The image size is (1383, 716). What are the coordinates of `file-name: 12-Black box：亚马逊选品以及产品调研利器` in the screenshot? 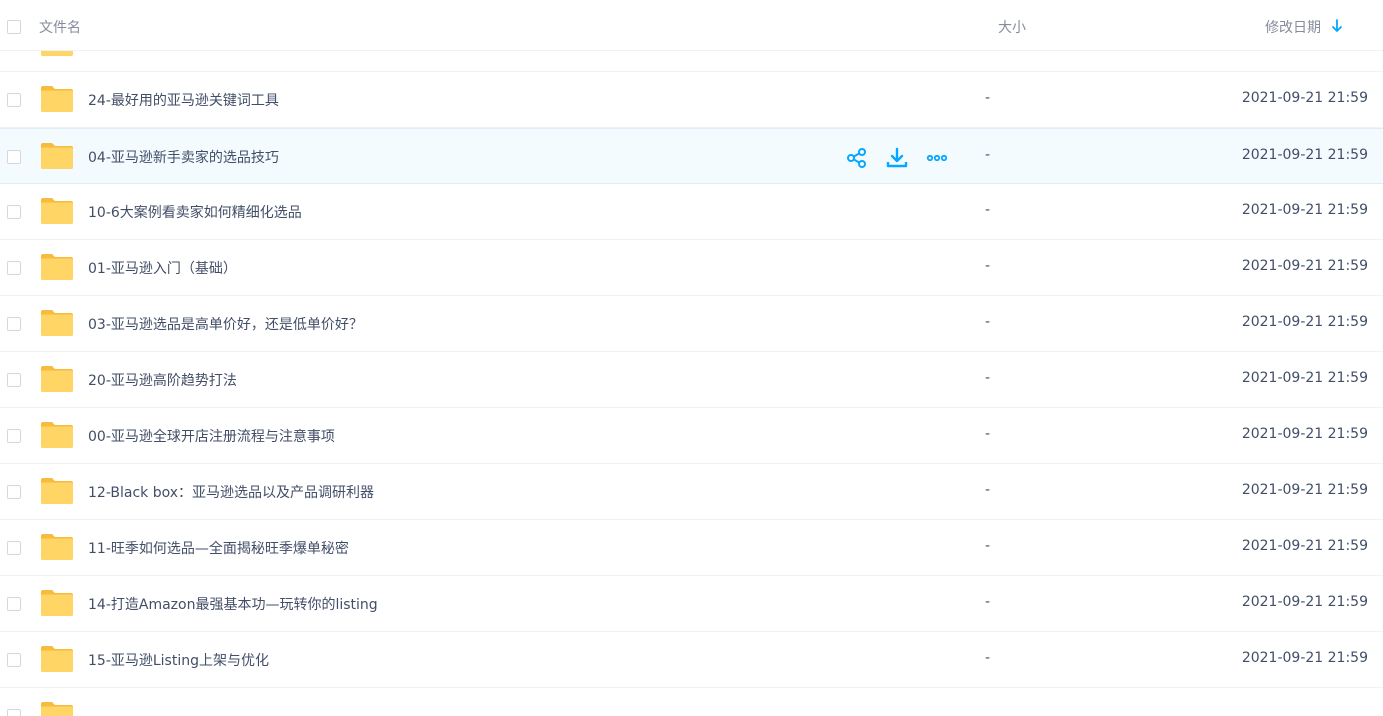 It's located at (231, 492).